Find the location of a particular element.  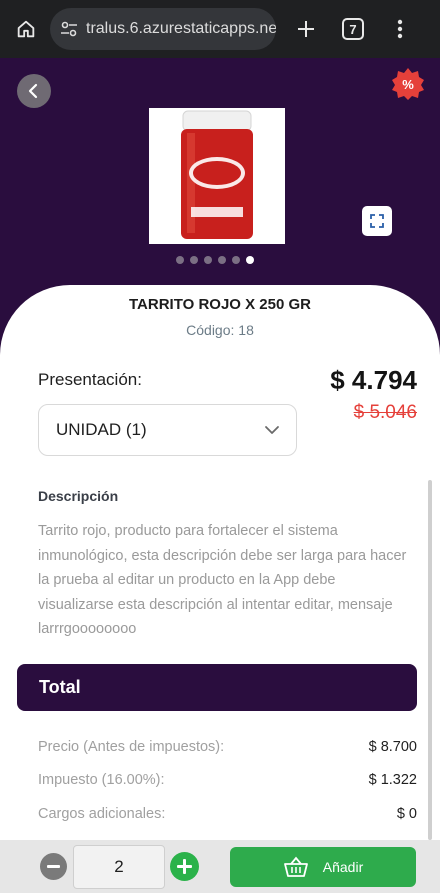

discount-badge-icon: % is located at coordinates (408, 84).